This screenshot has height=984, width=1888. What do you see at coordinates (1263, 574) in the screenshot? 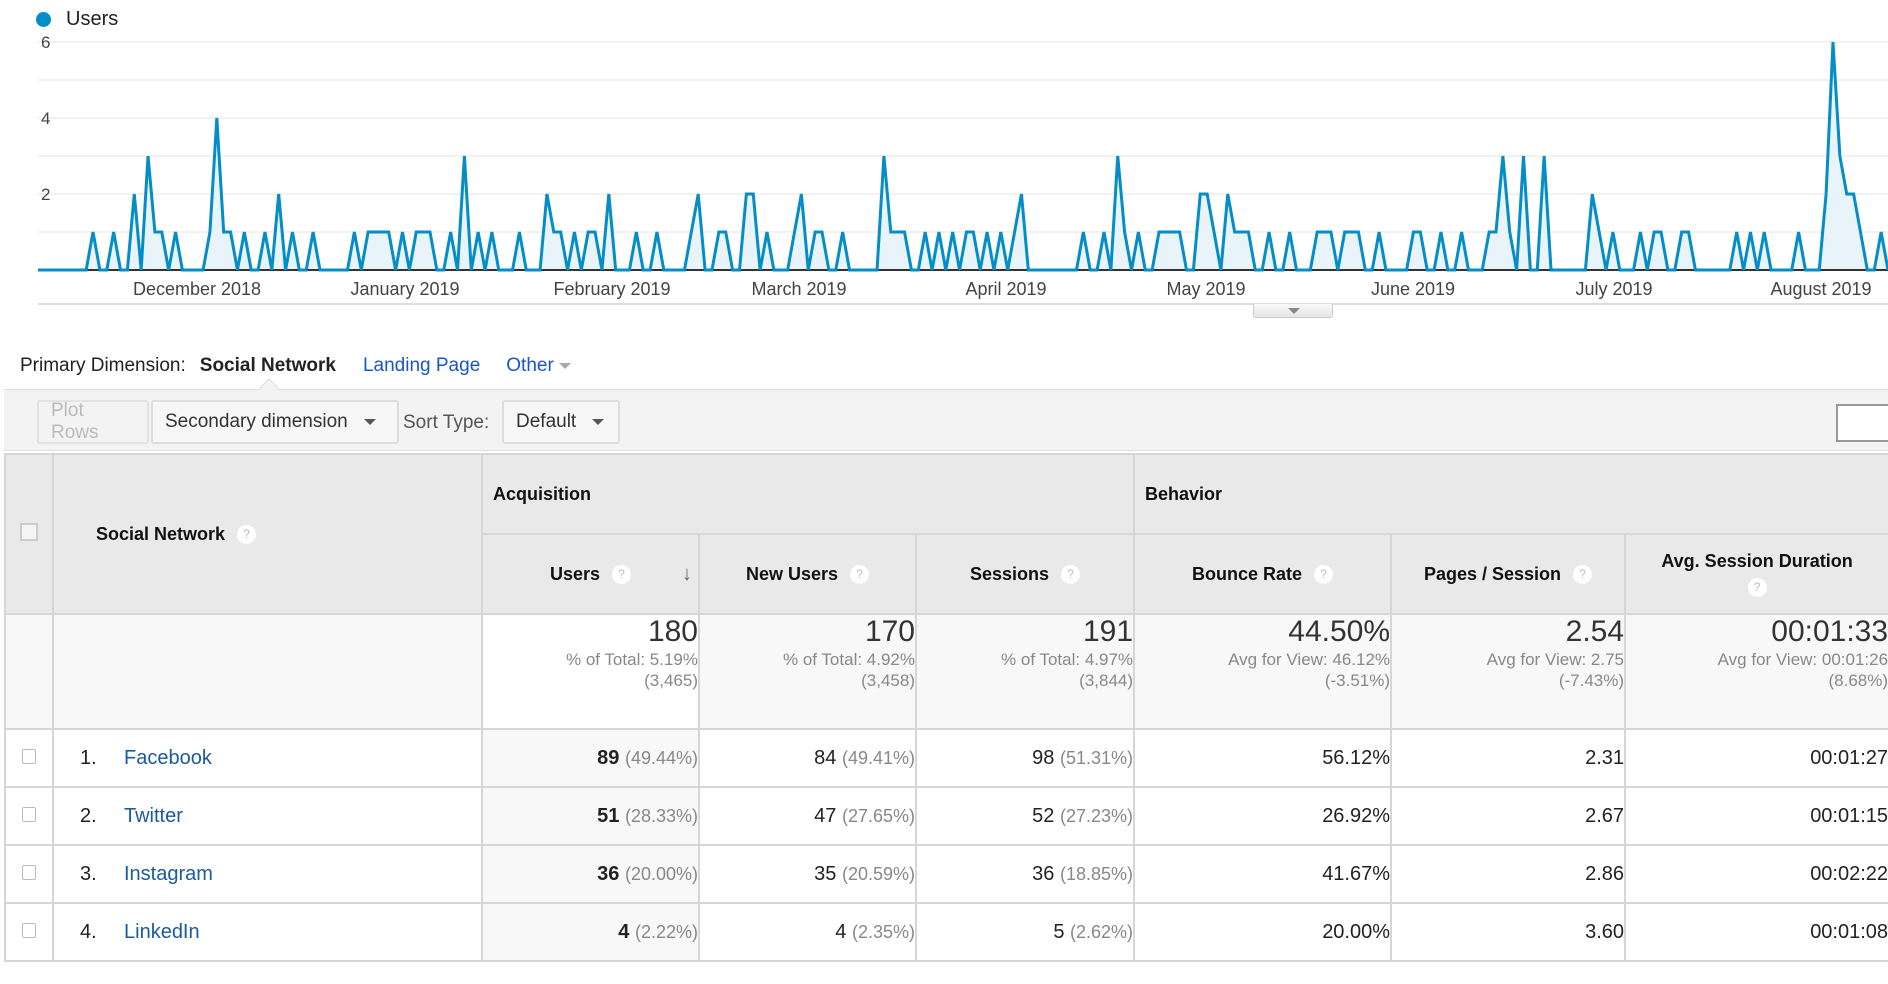
I see `col-bounce-rate: Bounce Rate?` at bounding box center [1263, 574].